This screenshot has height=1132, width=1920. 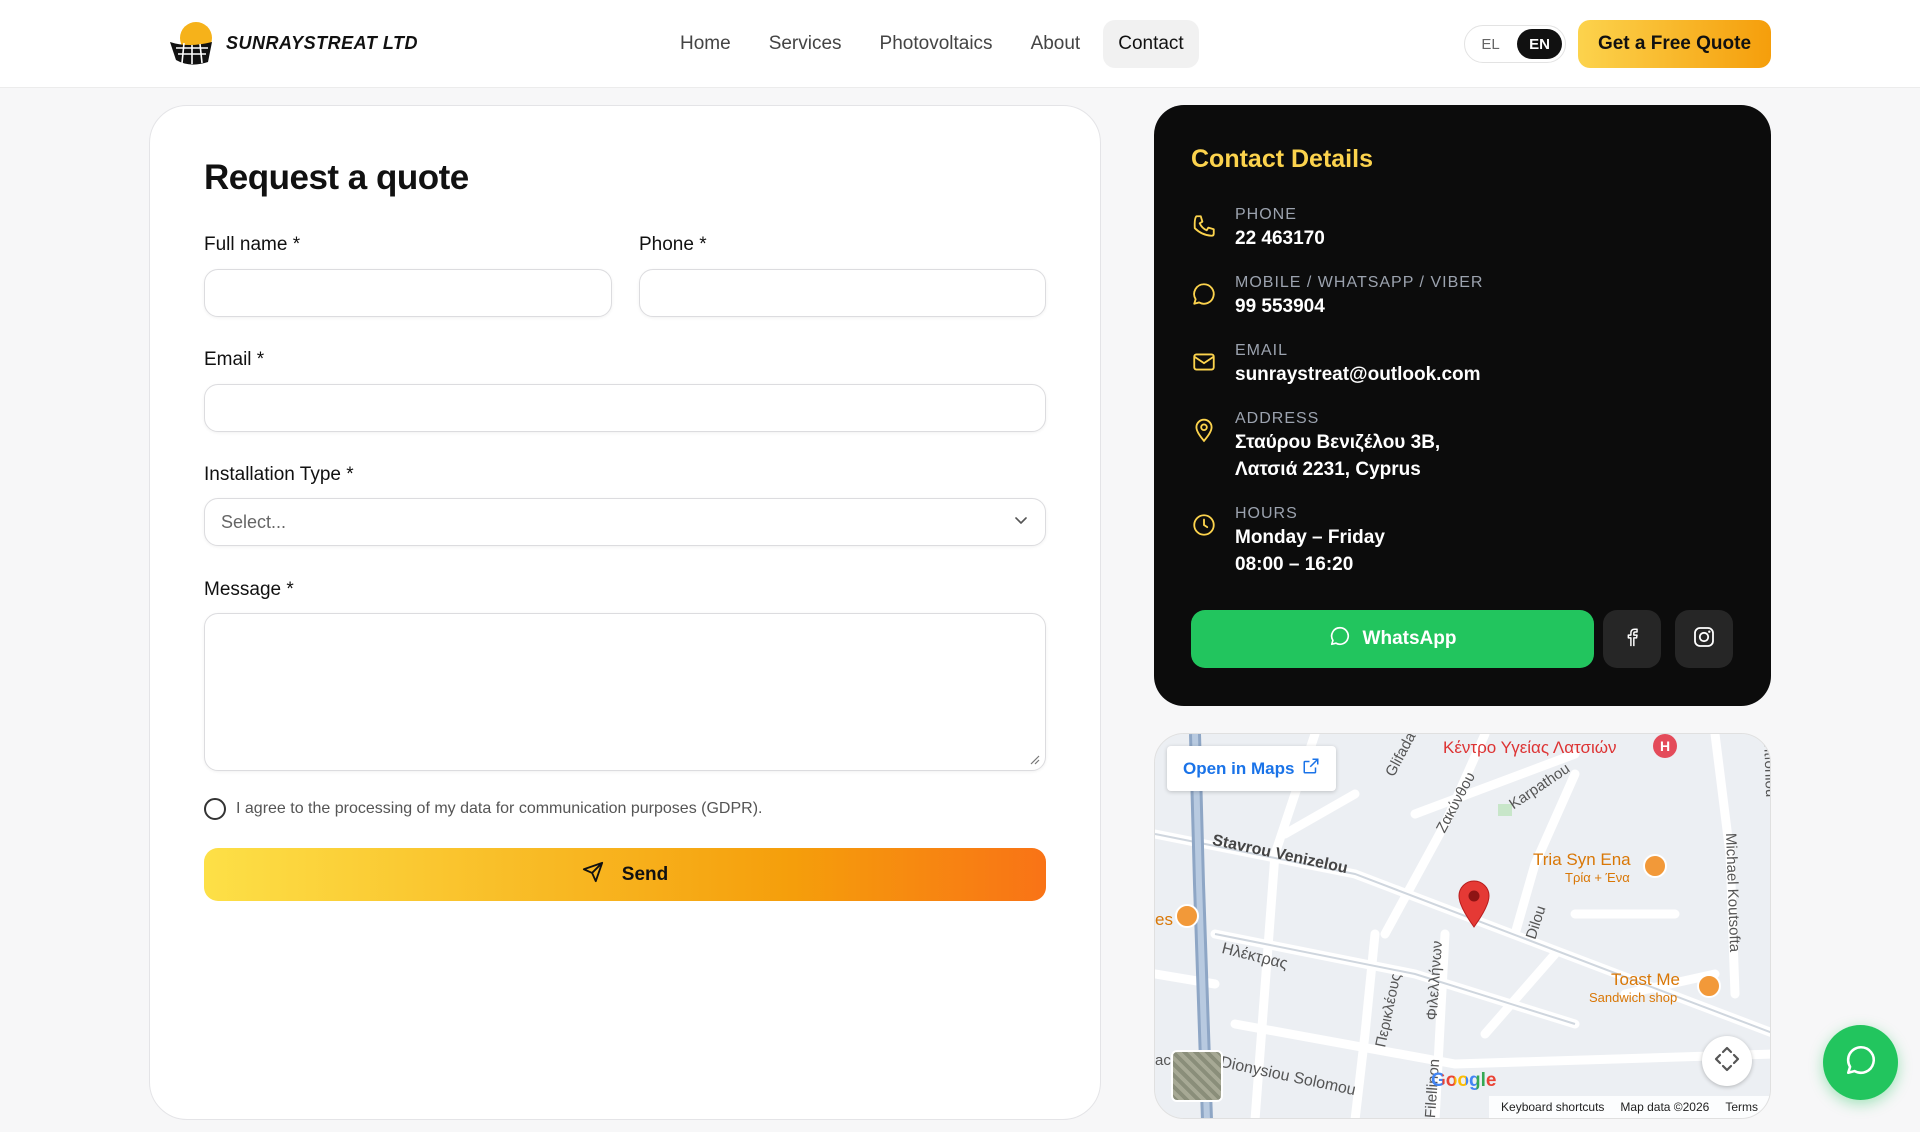 I want to click on whatsapp-icon, so click(x=1340, y=639).